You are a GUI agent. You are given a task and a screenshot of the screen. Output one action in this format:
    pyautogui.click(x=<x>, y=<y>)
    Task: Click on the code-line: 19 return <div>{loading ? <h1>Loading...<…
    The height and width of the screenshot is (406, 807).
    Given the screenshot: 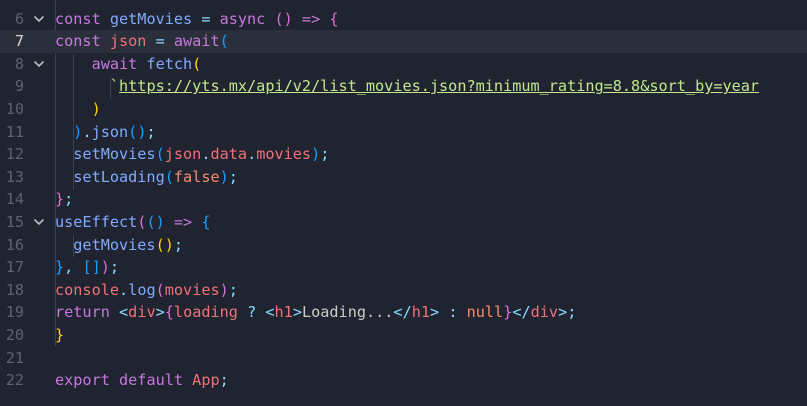 What is the action you would take?
    pyautogui.click(x=403, y=312)
    